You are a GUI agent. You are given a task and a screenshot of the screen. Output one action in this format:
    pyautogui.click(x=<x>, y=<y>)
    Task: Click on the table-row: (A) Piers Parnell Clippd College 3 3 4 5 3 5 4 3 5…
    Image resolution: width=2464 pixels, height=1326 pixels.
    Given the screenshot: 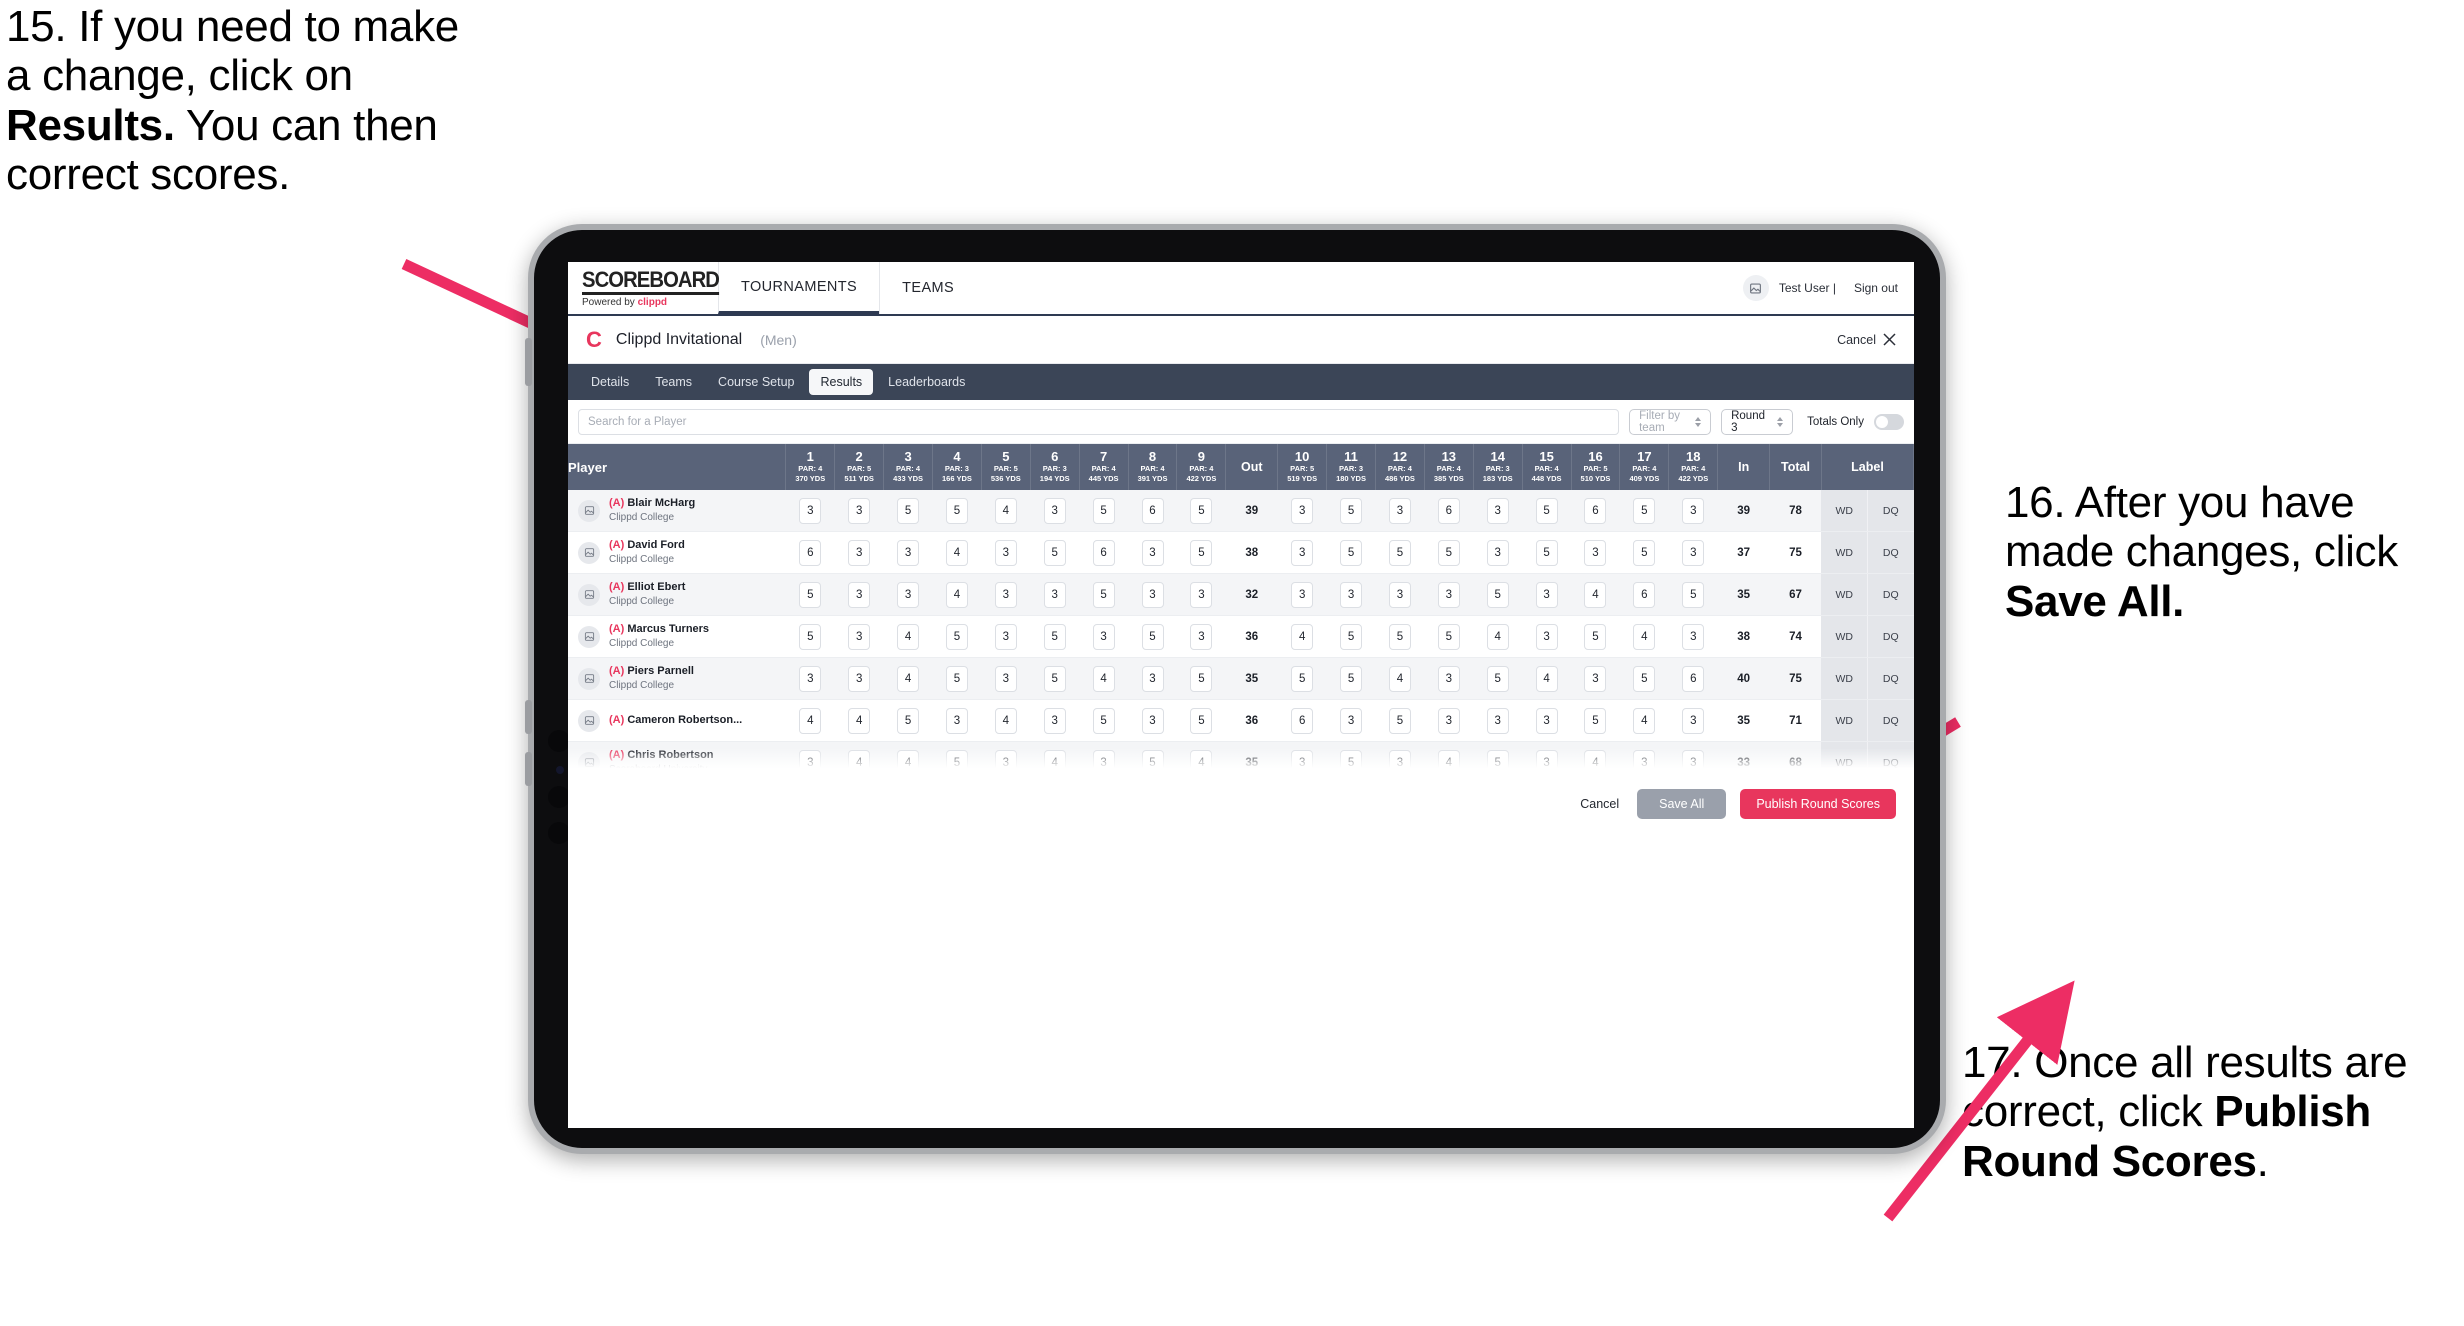 What is the action you would take?
    pyautogui.click(x=1241, y=678)
    